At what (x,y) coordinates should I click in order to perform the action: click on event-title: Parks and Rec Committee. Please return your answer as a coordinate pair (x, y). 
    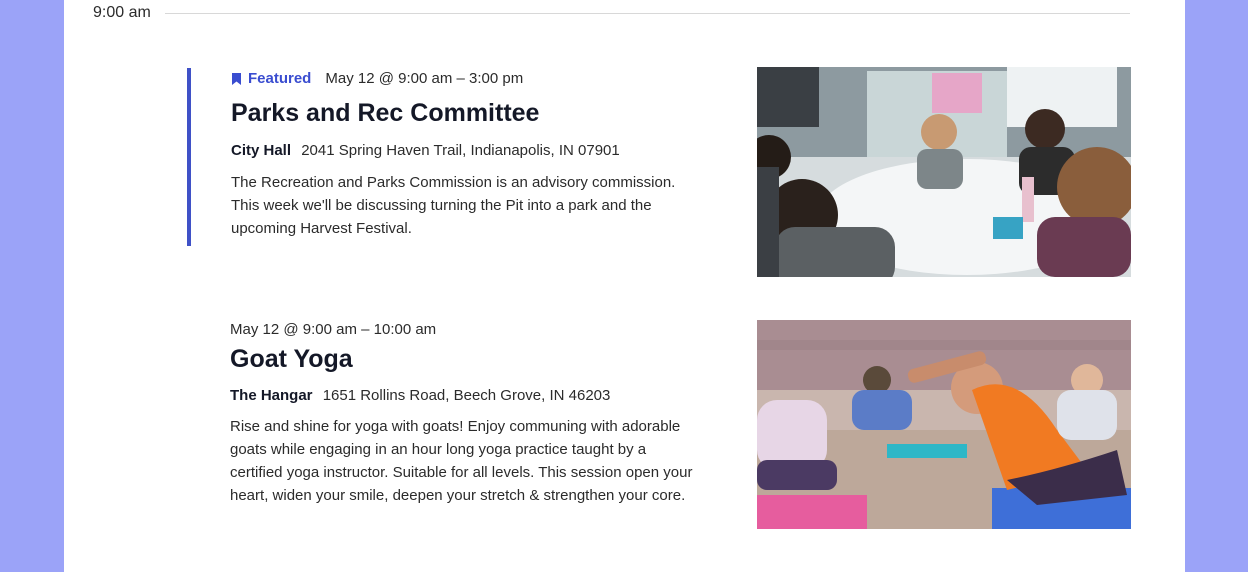
    Looking at the image, I should click on (466, 113).